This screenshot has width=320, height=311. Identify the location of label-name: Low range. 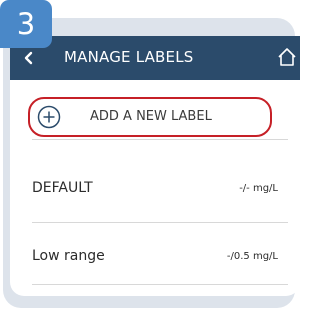
(68, 256).